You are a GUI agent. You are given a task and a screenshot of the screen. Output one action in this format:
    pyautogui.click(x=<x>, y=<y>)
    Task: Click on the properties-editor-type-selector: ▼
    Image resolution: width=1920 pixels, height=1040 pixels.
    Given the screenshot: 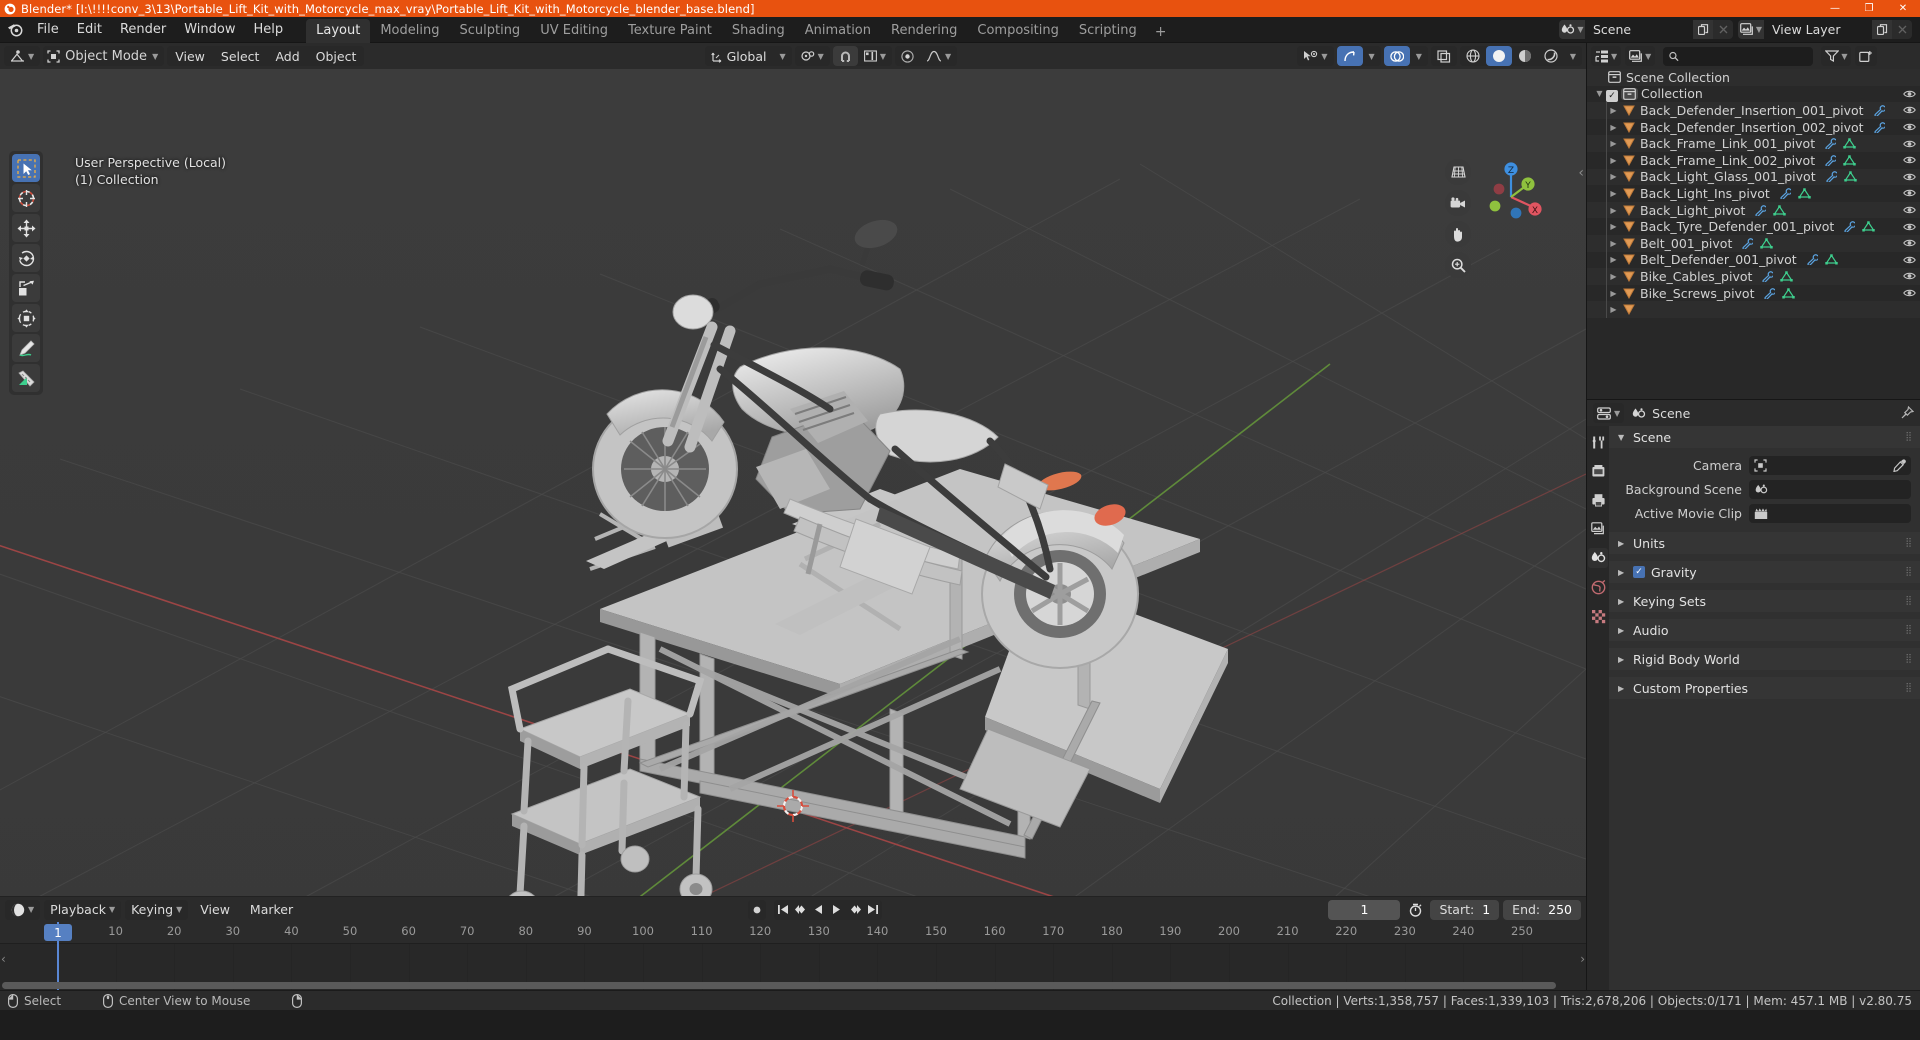 What is the action you would take?
    pyautogui.click(x=1609, y=413)
    